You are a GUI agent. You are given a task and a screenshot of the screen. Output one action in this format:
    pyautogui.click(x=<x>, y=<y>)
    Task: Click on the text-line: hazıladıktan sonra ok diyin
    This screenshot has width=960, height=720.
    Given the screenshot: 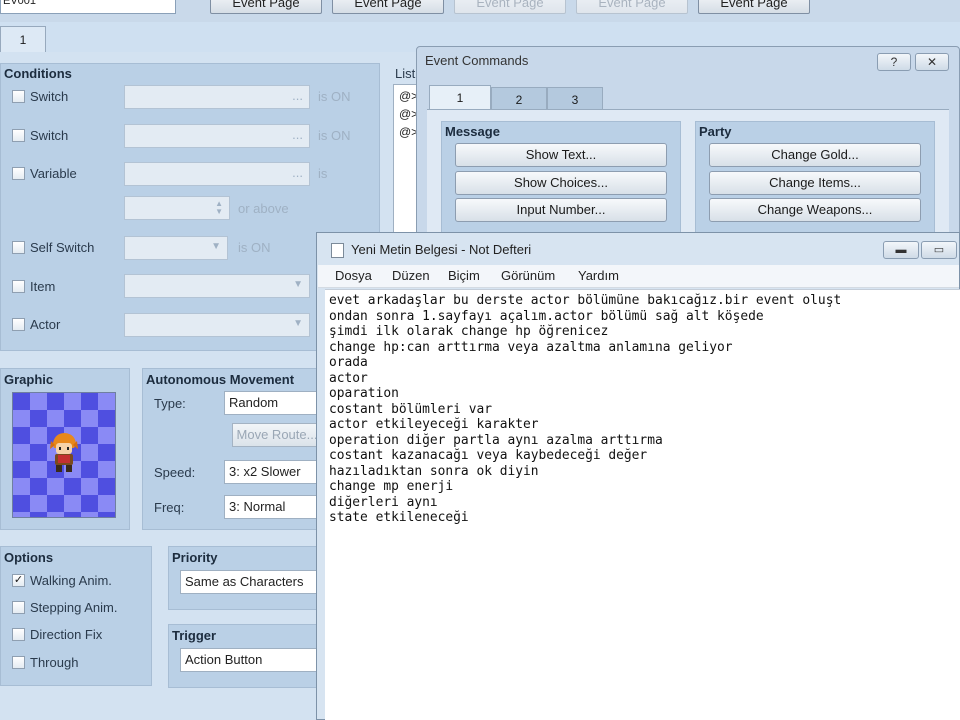 What is the action you would take?
    pyautogui.click(x=434, y=471)
    